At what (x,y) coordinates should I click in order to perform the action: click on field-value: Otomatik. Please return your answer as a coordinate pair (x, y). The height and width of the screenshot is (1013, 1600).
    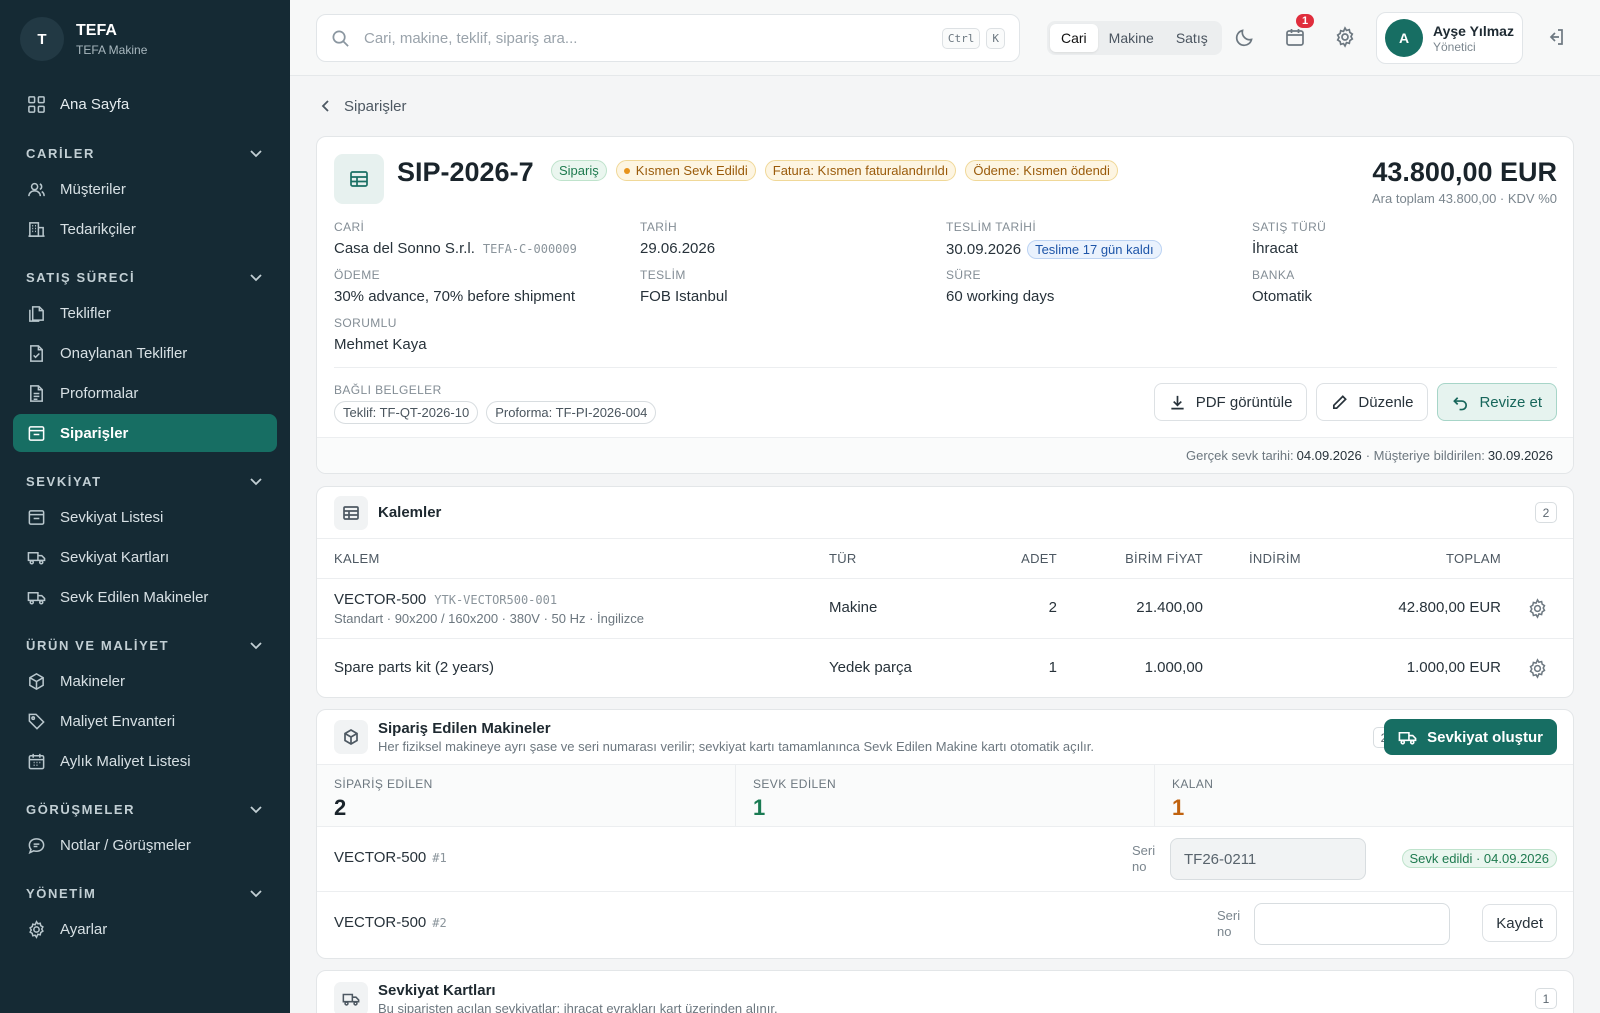
    Looking at the image, I should click on (1282, 296).